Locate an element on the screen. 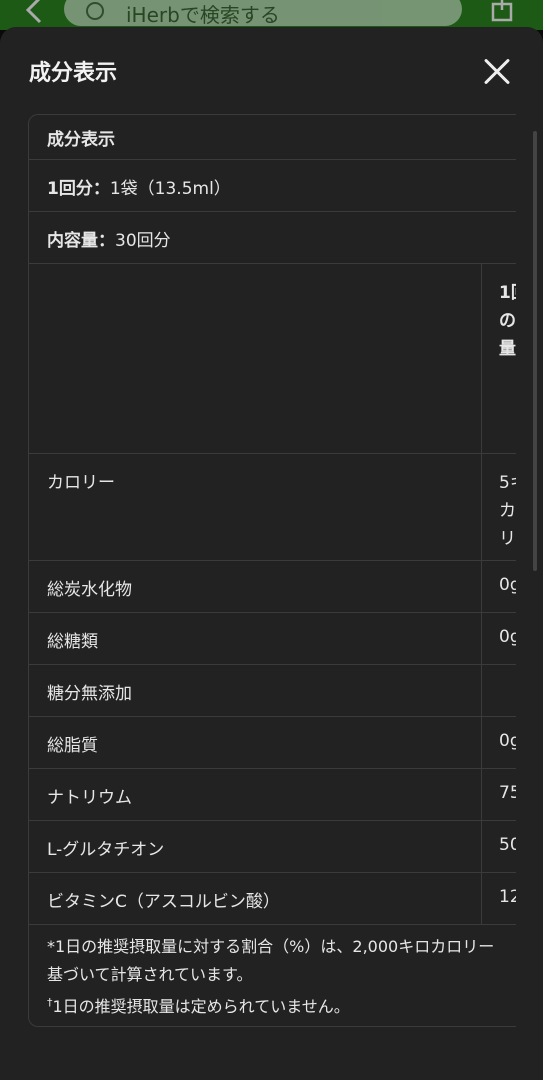 The image size is (543, 1080). table-row: 総炭水化物 0g is located at coordinates (272, 587).